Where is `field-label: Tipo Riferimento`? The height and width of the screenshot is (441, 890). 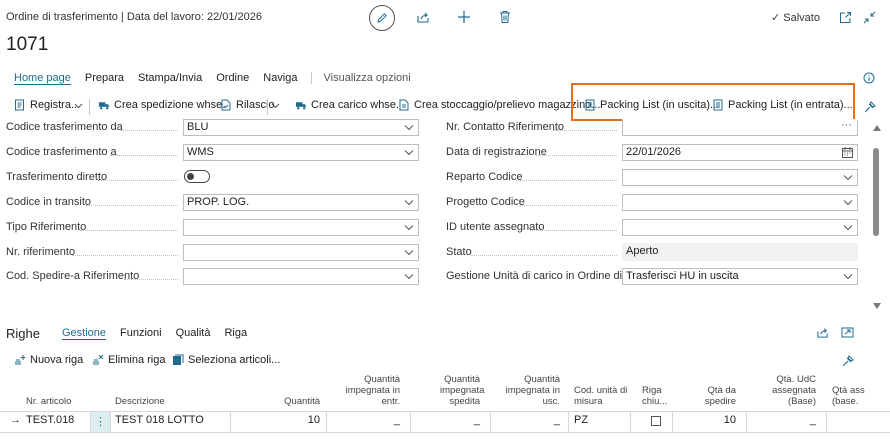
field-label: Tipo Riferimento is located at coordinates (46, 227).